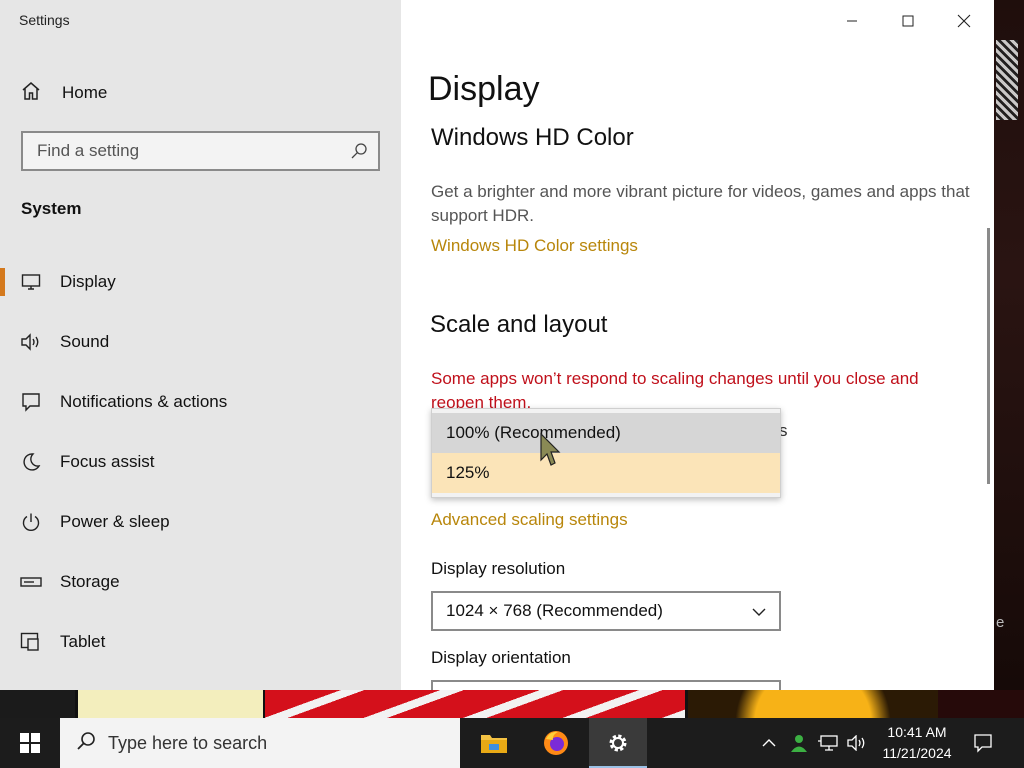 Image resolution: width=1024 pixels, height=768 pixels. Describe the element at coordinates (44, 20) in the screenshot. I see `window-title: Settings` at that location.